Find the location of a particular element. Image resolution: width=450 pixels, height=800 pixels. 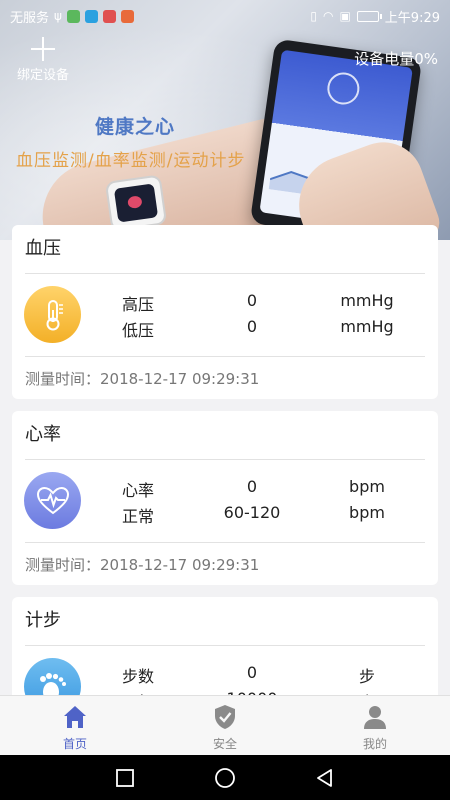

steps-card: 计步 步数 0 步 目标 10000 步 is located at coordinates (225, 646).